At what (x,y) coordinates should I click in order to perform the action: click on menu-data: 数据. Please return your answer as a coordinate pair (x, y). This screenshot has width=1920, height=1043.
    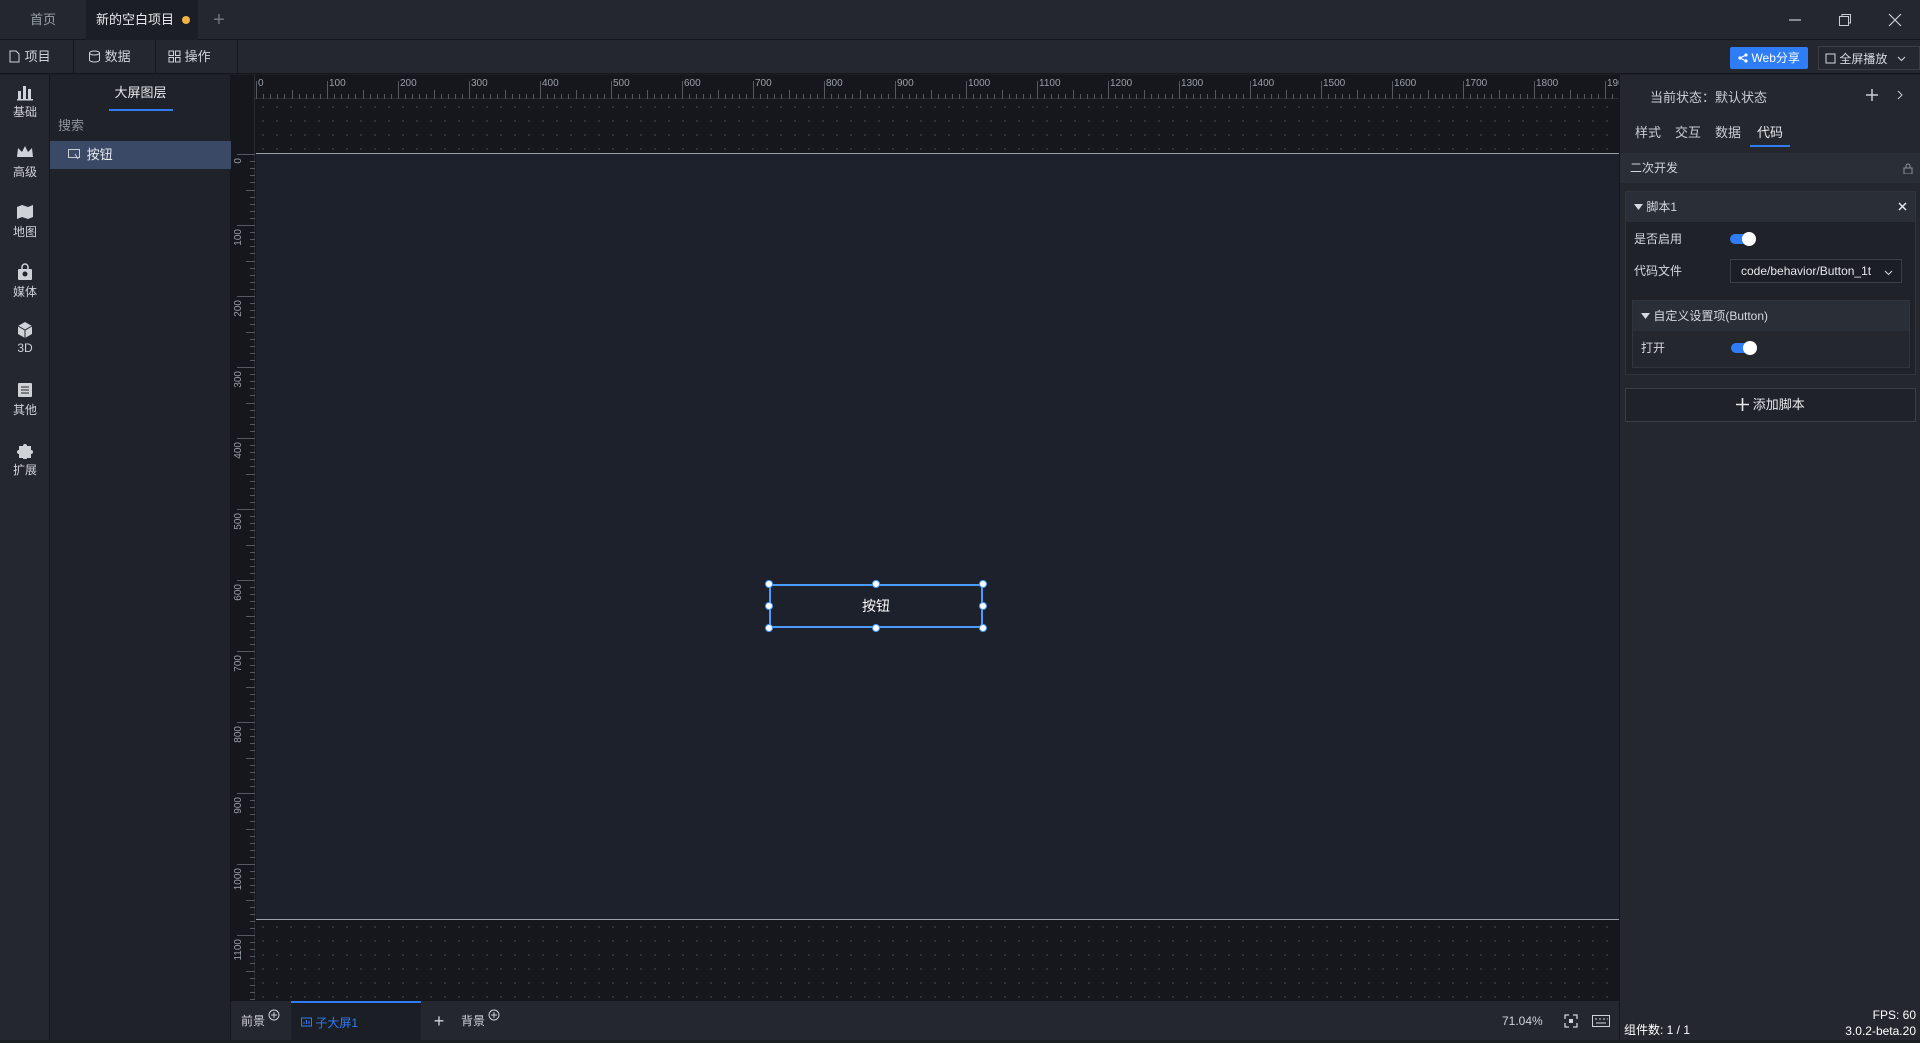
    Looking at the image, I should click on (118, 68).